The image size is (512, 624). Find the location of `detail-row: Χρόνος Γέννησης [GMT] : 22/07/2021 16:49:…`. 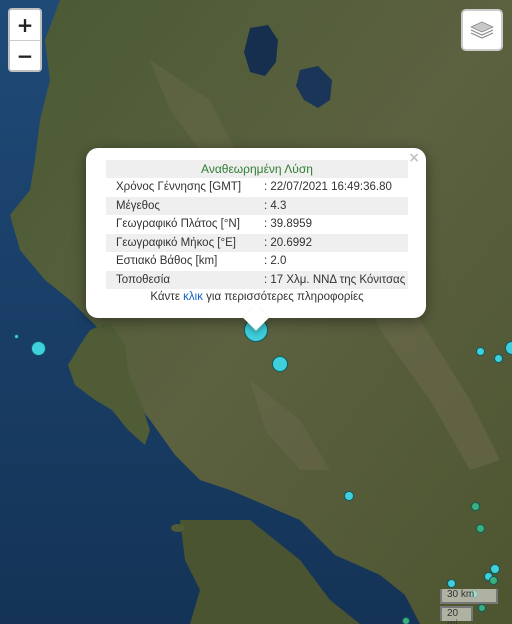

detail-row: Χρόνος Γέννησης [GMT] : 22/07/2021 16:49:… is located at coordinates (257, 187).